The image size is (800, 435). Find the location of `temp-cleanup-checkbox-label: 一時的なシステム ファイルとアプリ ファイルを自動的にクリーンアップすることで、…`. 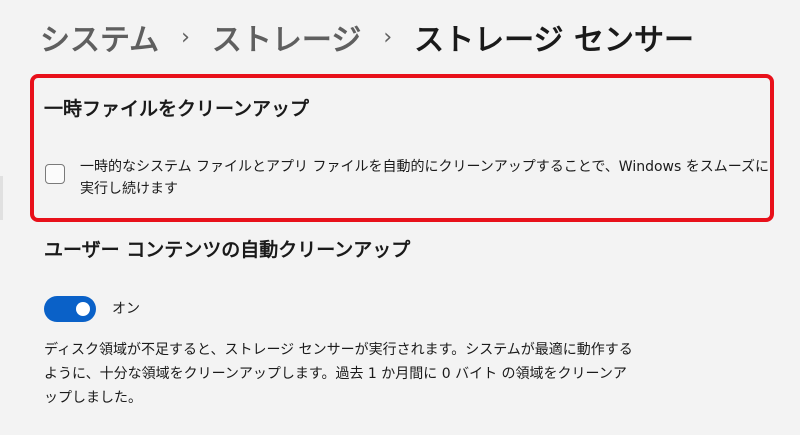

temp-cleanup-checkbox-label: 一時的なシステム ファイルとアプリ ファイルを自動的にクリーンアップすることで、… is located at coordinates (425, 178).